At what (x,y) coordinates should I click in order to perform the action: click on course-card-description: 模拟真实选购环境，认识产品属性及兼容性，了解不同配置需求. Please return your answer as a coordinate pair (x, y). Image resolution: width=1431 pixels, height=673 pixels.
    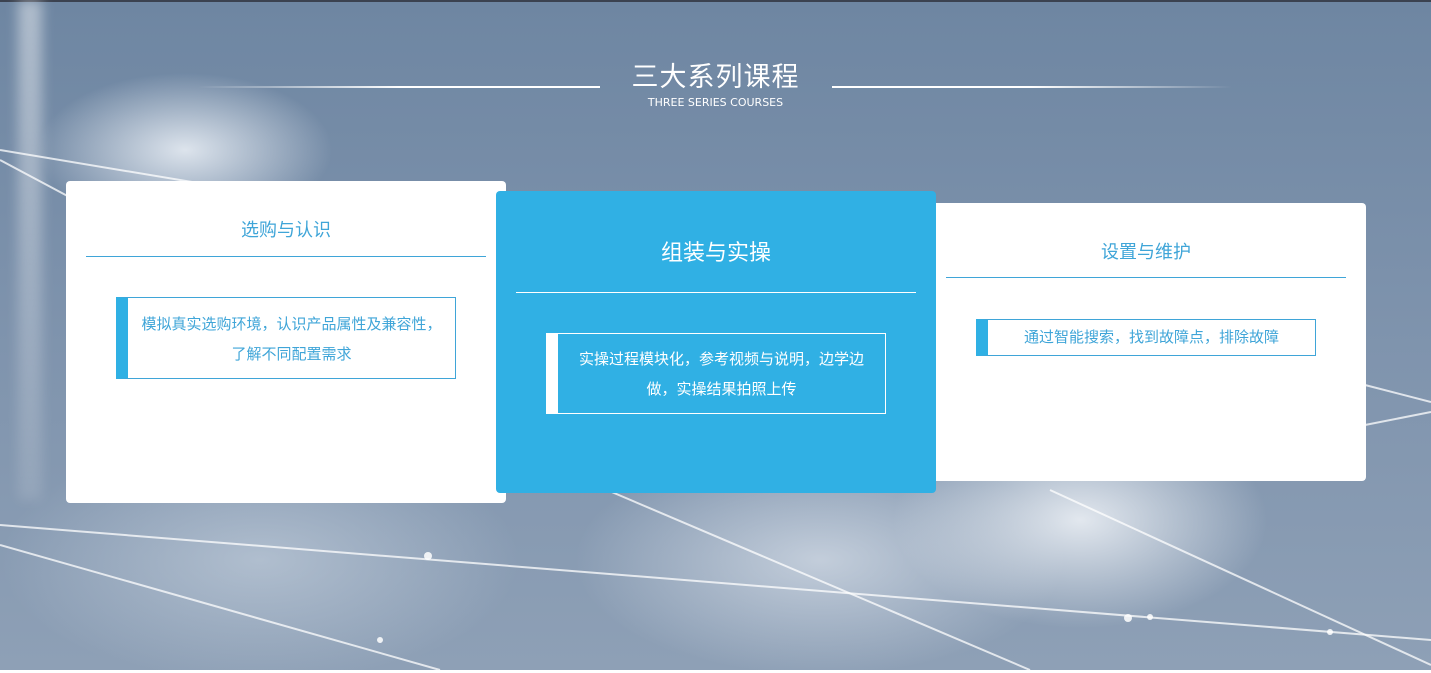
    Looking at the image, I should click on (286, 338).